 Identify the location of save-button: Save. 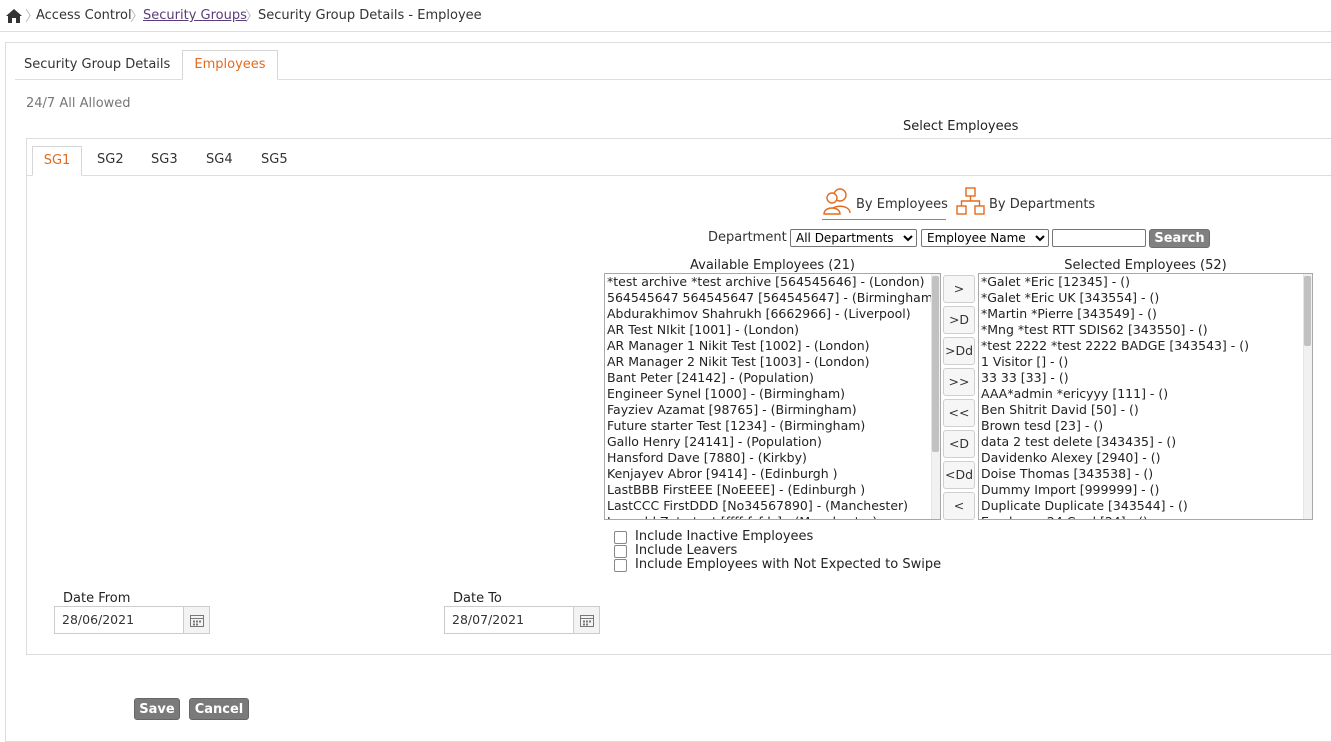
(157, 709).